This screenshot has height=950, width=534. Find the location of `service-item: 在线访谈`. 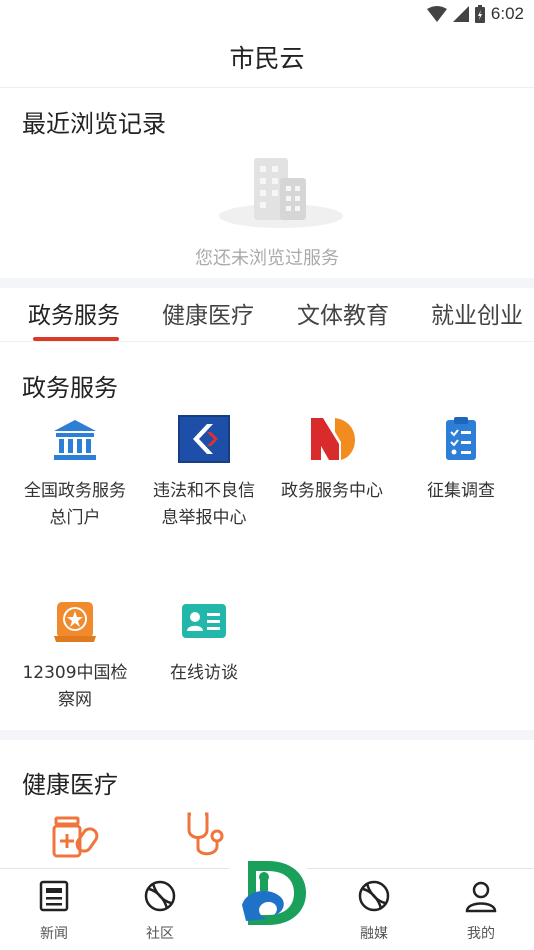

service-item: 在线访谈 is located at coordinates (204, 641).